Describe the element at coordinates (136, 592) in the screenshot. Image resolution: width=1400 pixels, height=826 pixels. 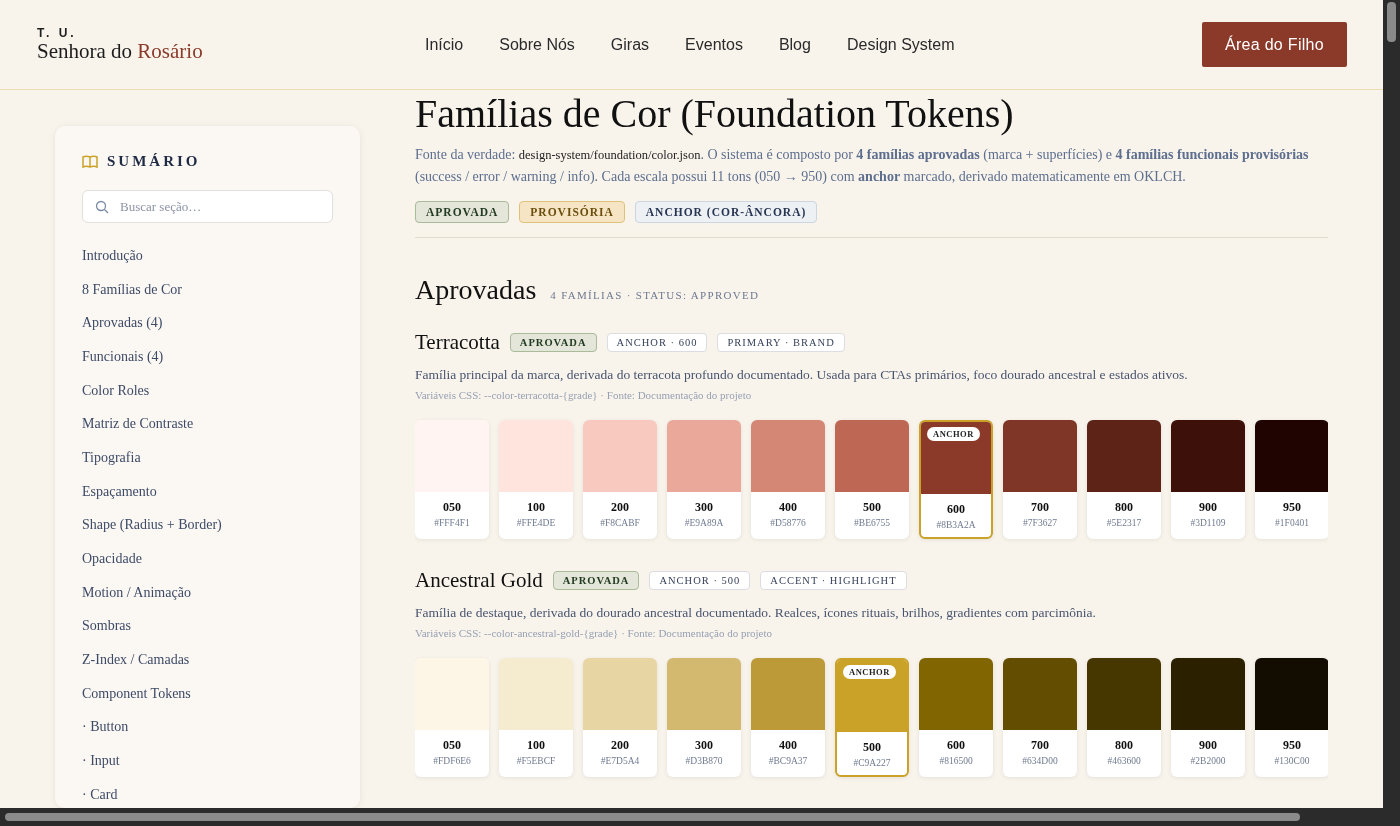
I see `toc-link: Motion / Animação` at that location.